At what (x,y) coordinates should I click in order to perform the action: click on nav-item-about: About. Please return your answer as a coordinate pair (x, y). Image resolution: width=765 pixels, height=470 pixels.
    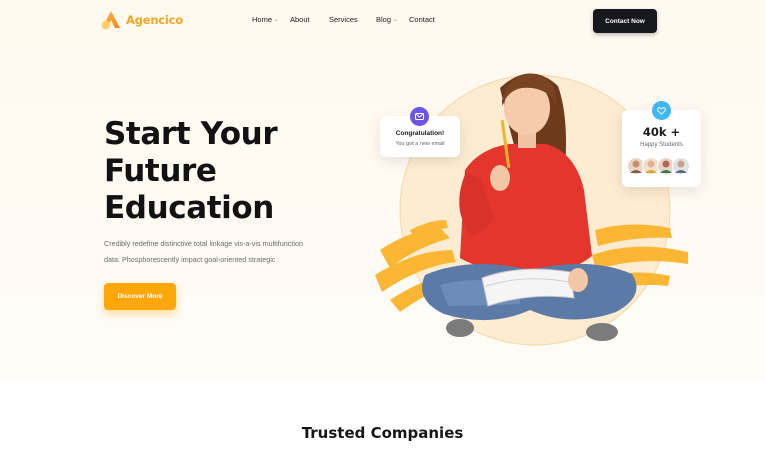
    Looking at the image, I should click on (300, 19).